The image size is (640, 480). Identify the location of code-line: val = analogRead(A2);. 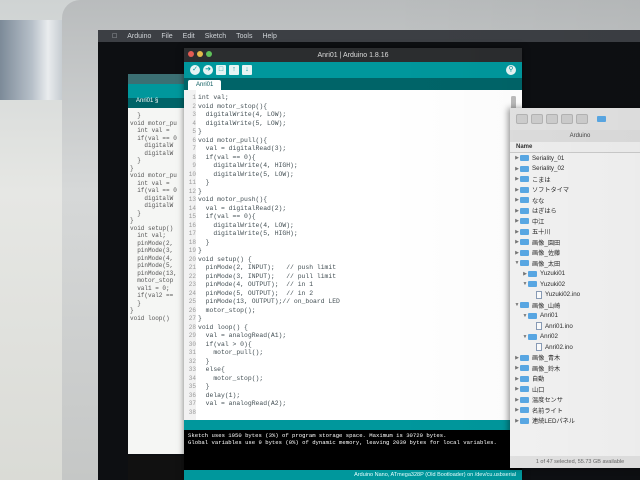
(269, 404).